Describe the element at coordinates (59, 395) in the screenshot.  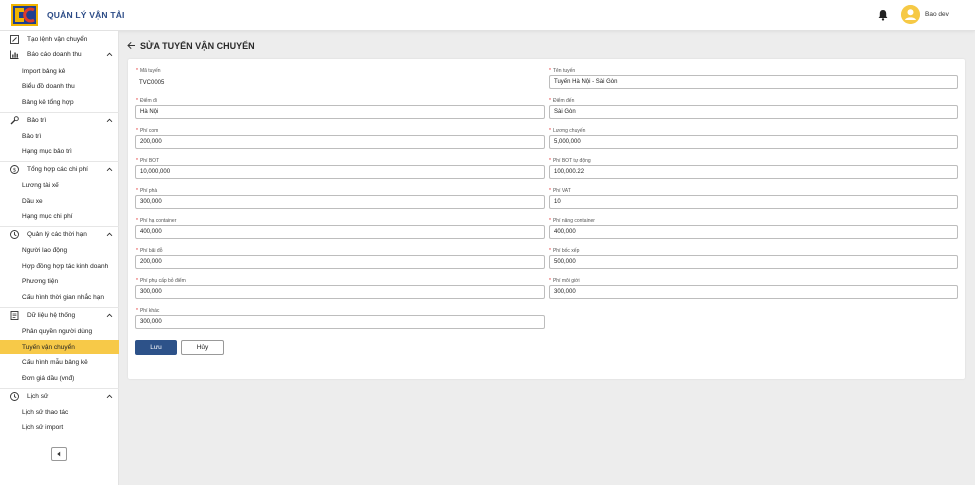
I see `sidebar-group-lich-su: Lịch sử` at that location.